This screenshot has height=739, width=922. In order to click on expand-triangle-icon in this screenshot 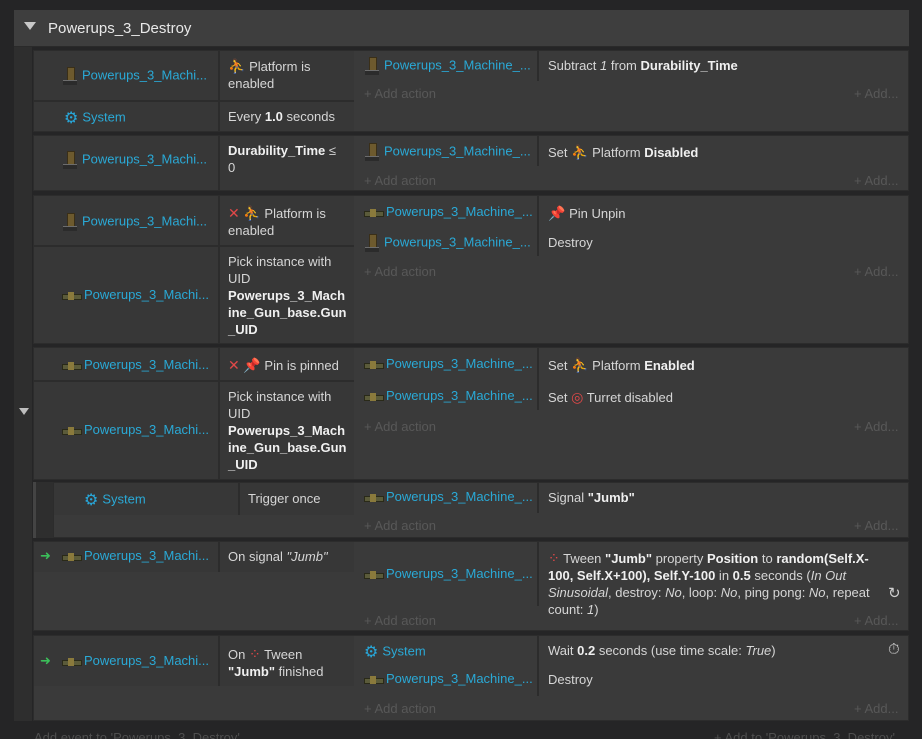, I will do `click(24, 411)`.